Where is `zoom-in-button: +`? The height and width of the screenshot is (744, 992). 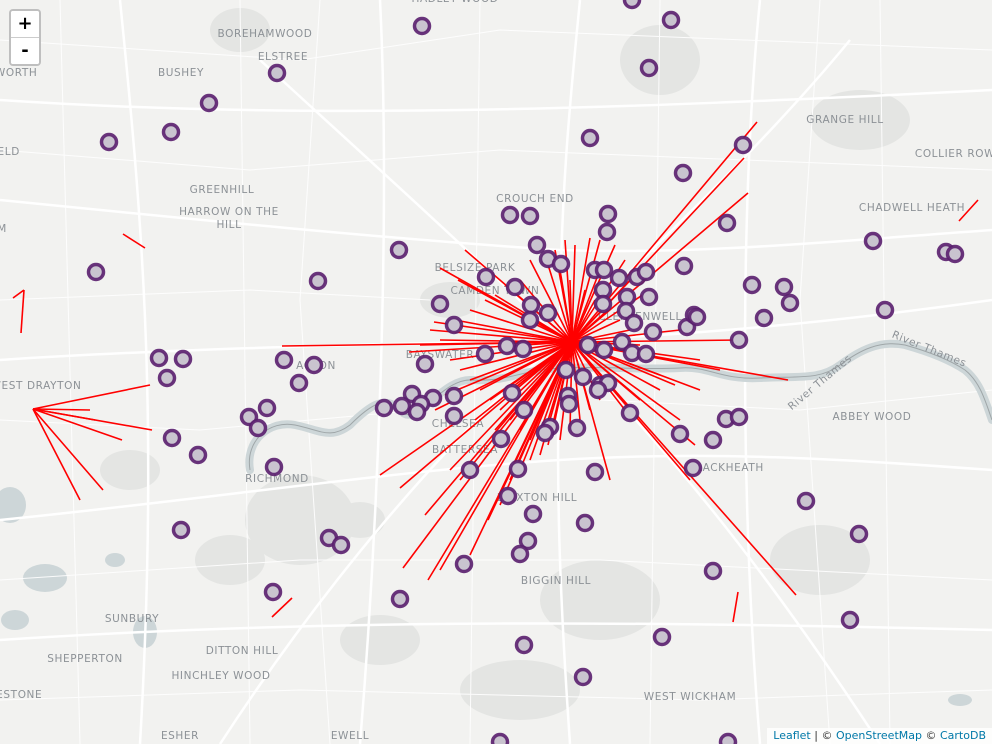
zoom-in-button: + is located at coordinates (25, 24).